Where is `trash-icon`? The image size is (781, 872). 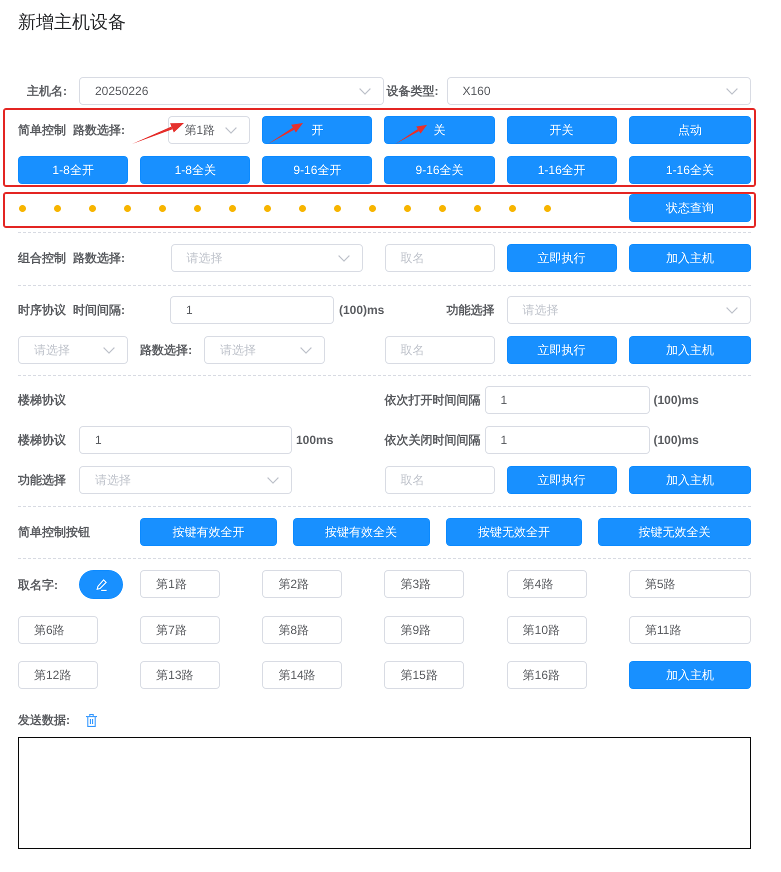 trash-icon is located at coordinates (91, 720).